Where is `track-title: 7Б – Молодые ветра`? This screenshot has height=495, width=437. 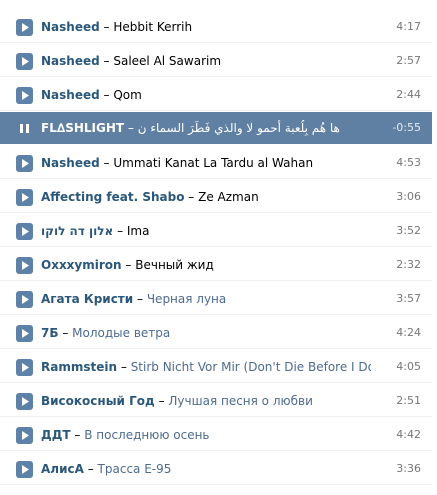 track-title: 7Б – Молодые ветра is located at coordinates (105, 333).